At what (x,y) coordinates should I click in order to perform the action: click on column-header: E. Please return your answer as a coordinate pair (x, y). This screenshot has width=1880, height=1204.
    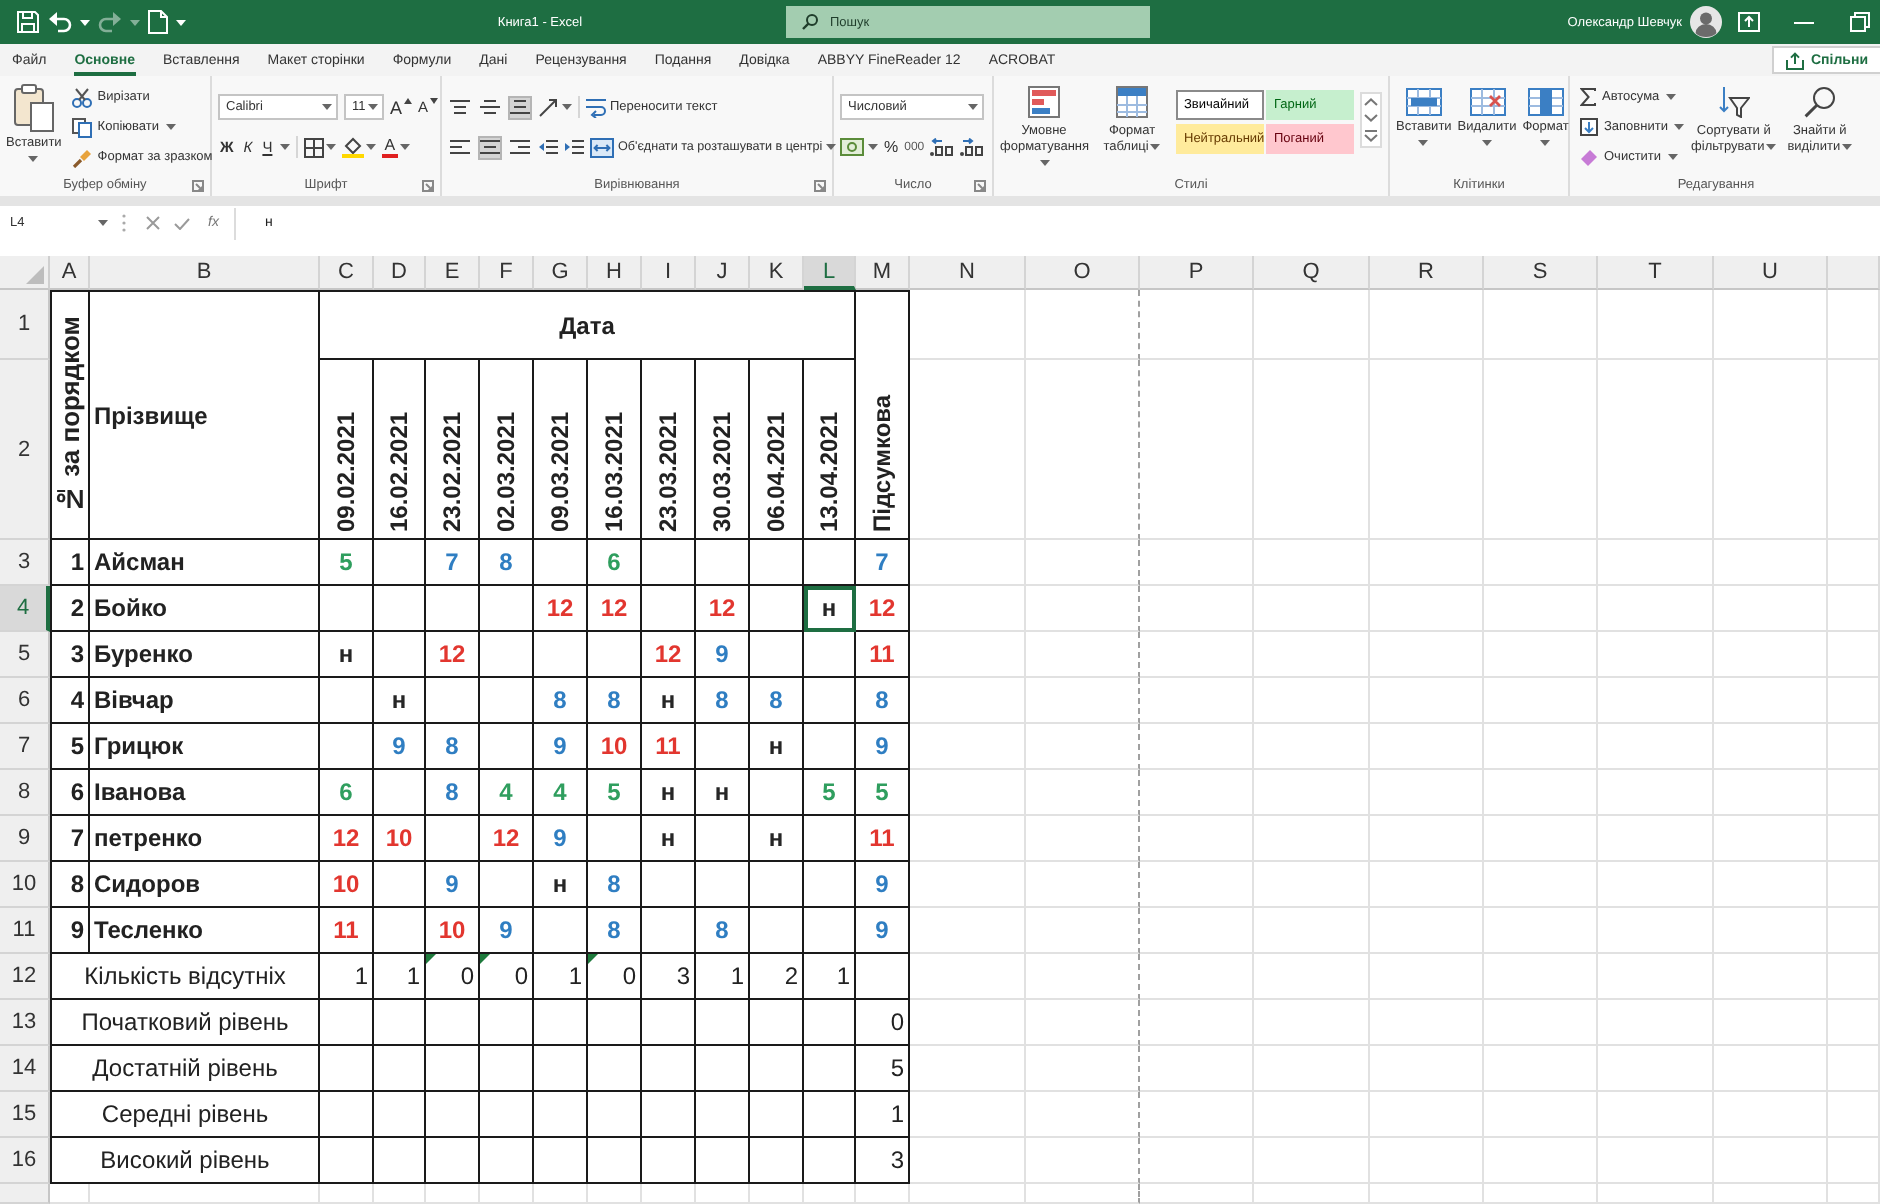
    Looking at the image, I should click on (453, 273).